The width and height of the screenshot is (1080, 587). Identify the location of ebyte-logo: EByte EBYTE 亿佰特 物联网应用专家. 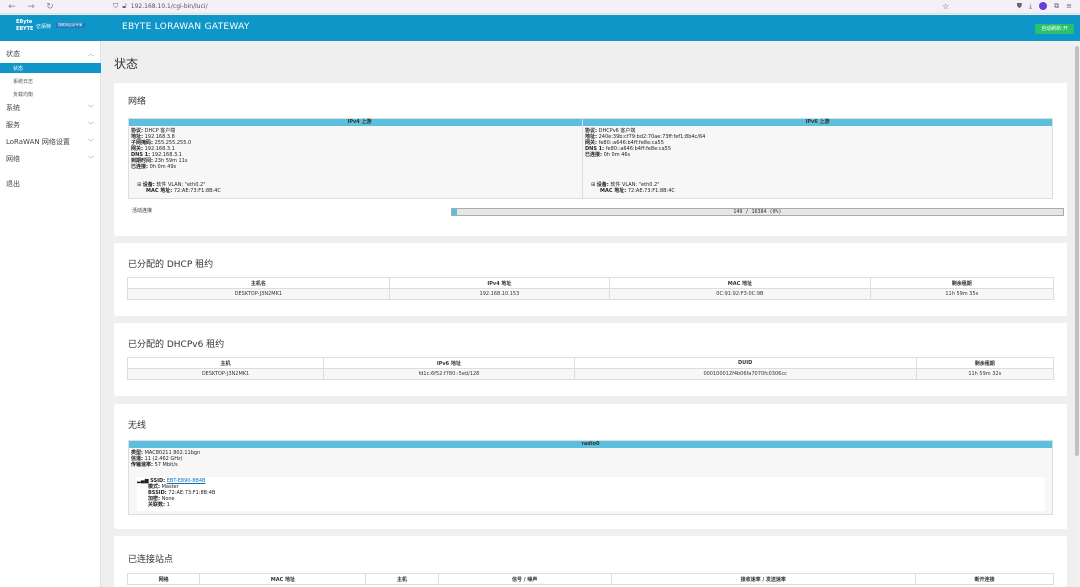
(50, 25).